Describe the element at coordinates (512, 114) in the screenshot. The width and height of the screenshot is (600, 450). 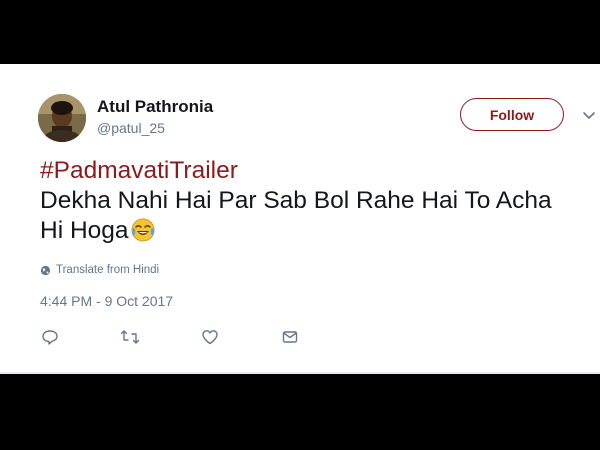
I see `follow-button: Follow` at that location.